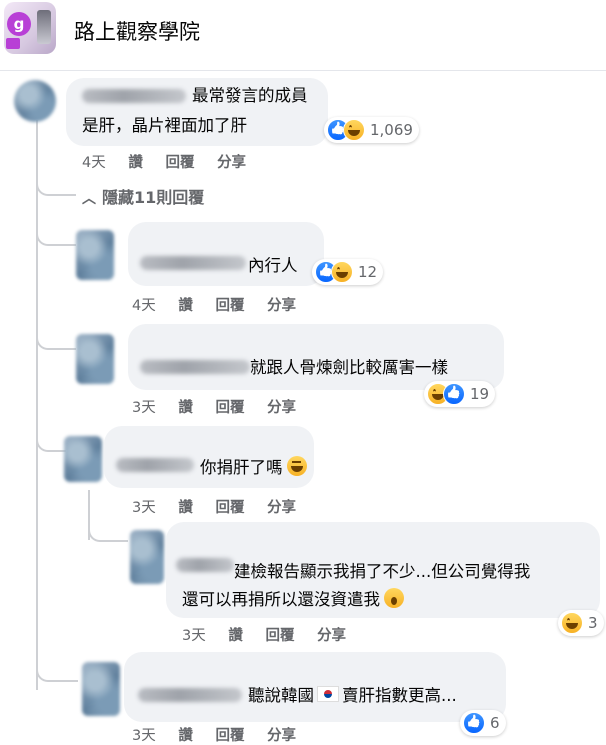 Image resolution: width=606 pixels, height=745 pixels. Describe the element at coordinates (368, 272) in the screenshot. I see `reaction-count: 12` at that location.